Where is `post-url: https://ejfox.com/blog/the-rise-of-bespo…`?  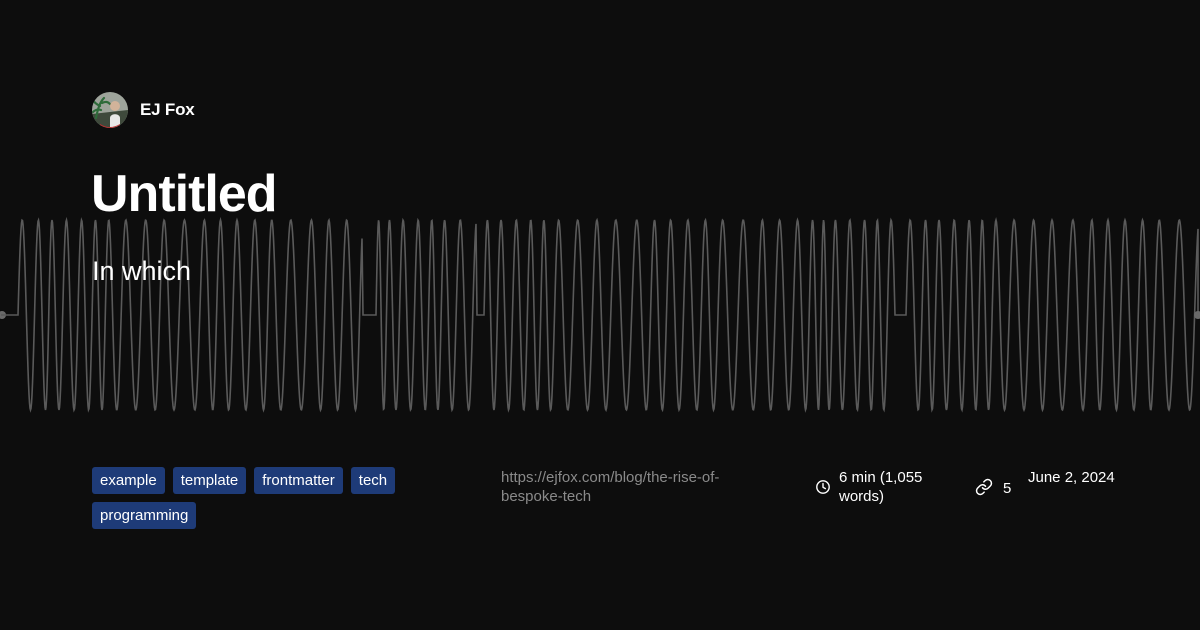
post-url: https://ejfox.com/blog/the-rise-of-bespo… is located at coordinates (641, 487).